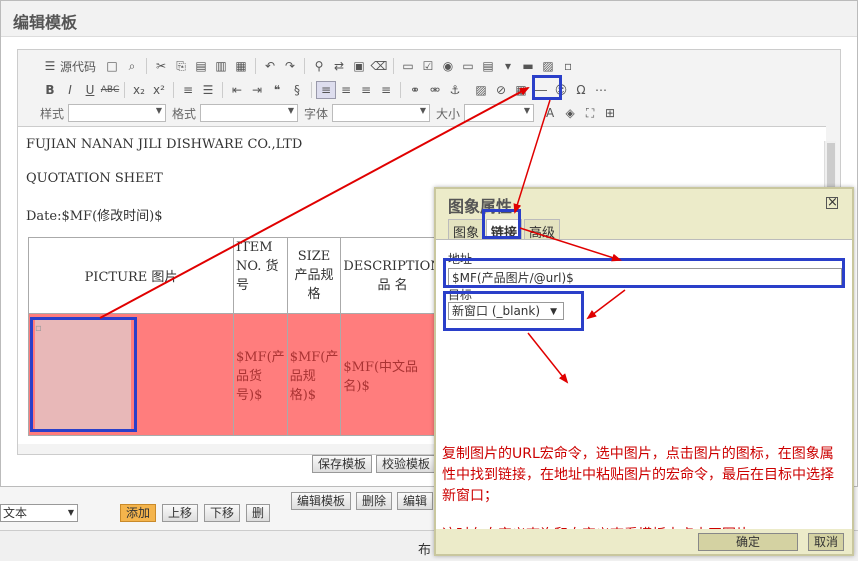 The image size is (858, 561). Describe the element at coordinates (241, 66) in the screenshot. I see `paste-word-icon: ▦` at that location.